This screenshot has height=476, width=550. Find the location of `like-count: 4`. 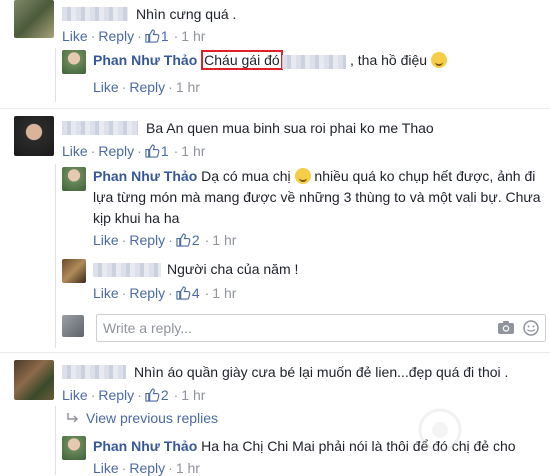

like-count: 4 is located at coordinates (196, 293).